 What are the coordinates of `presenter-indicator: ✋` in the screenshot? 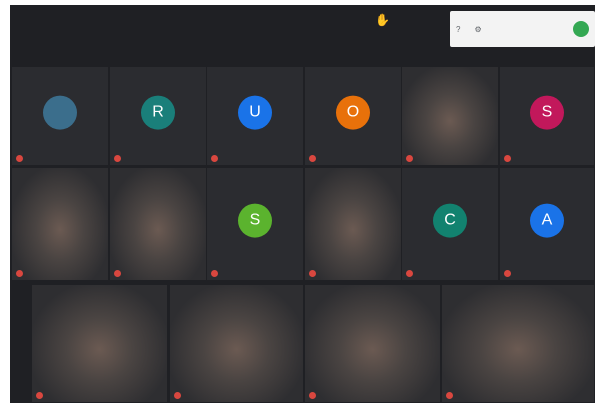 It's located at (384, 20).